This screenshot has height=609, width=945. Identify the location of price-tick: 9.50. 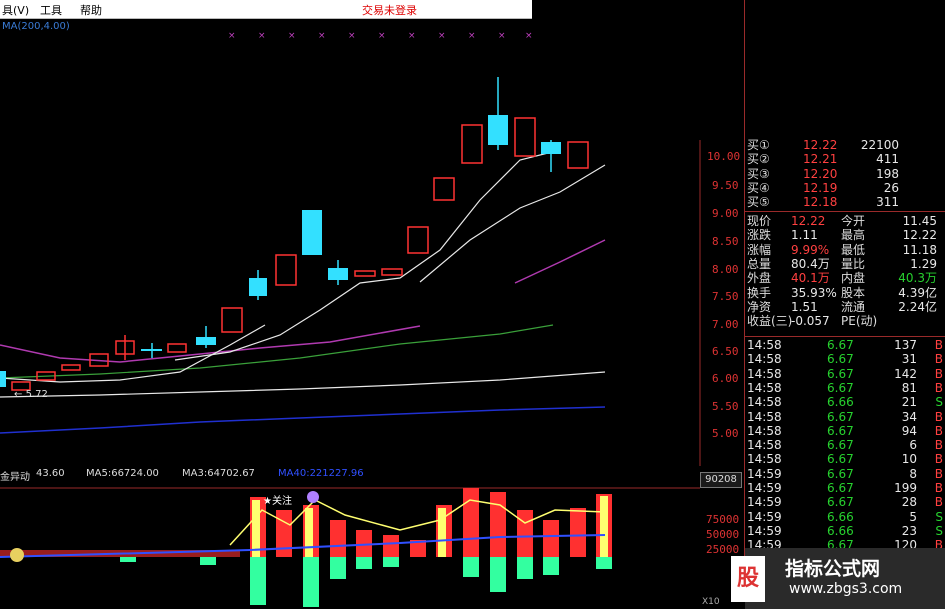
(725, 185).